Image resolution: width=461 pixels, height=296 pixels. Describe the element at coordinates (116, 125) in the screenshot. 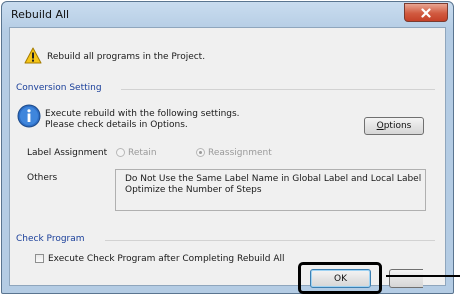

I see `info-line-2: Please check details in Options.` at that location.